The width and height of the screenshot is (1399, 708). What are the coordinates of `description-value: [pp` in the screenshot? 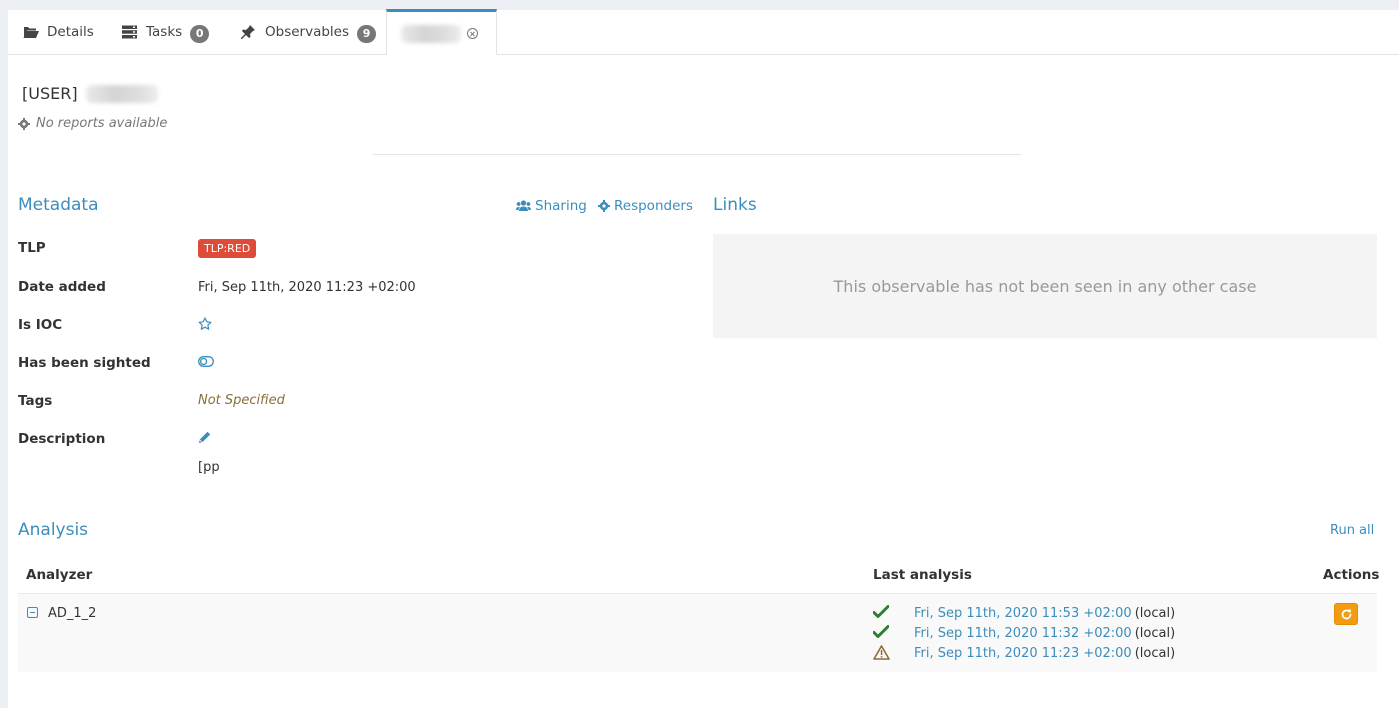 It's located at (209, 467).